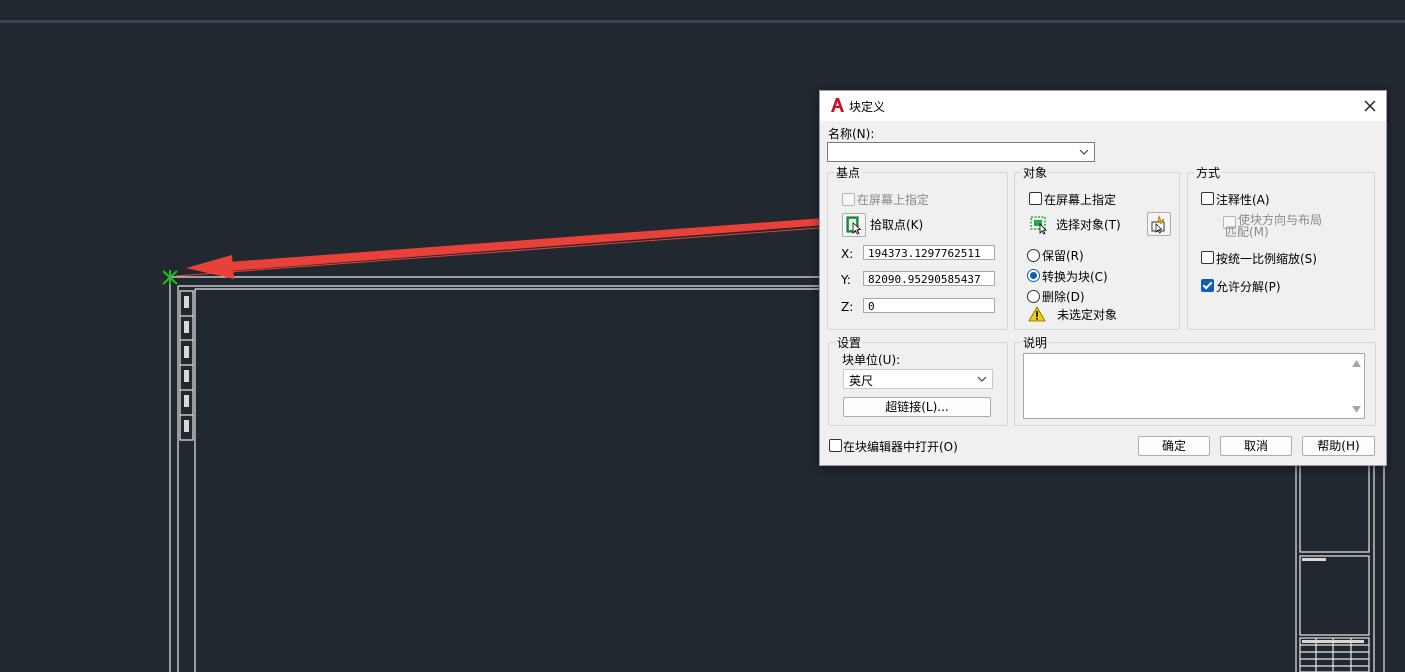  Describe the element at coordinates (848, 172) in the screenshot. I see `base-point-title: 基点` at that location.